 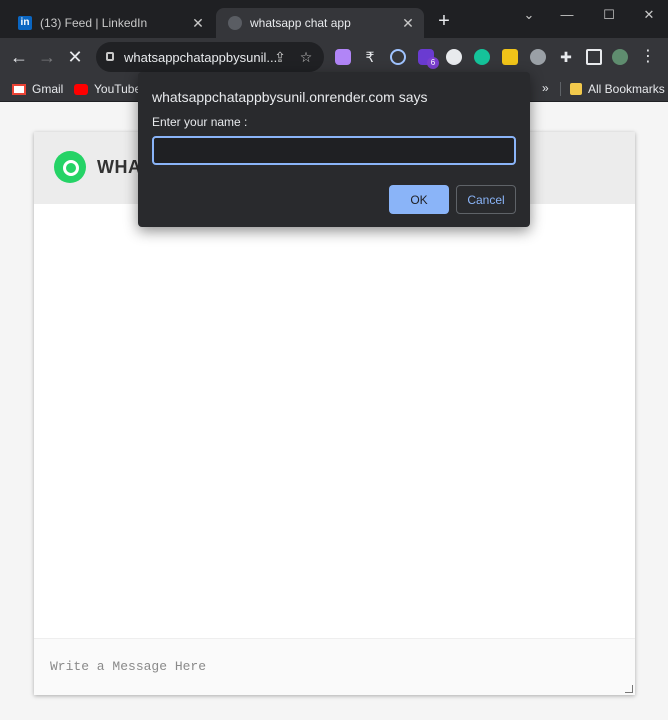 What do you see at coordinates (648, 57) in the screenshot?
I see `chrome-menu-icon: ⋮` at bounding box center [648, 57].